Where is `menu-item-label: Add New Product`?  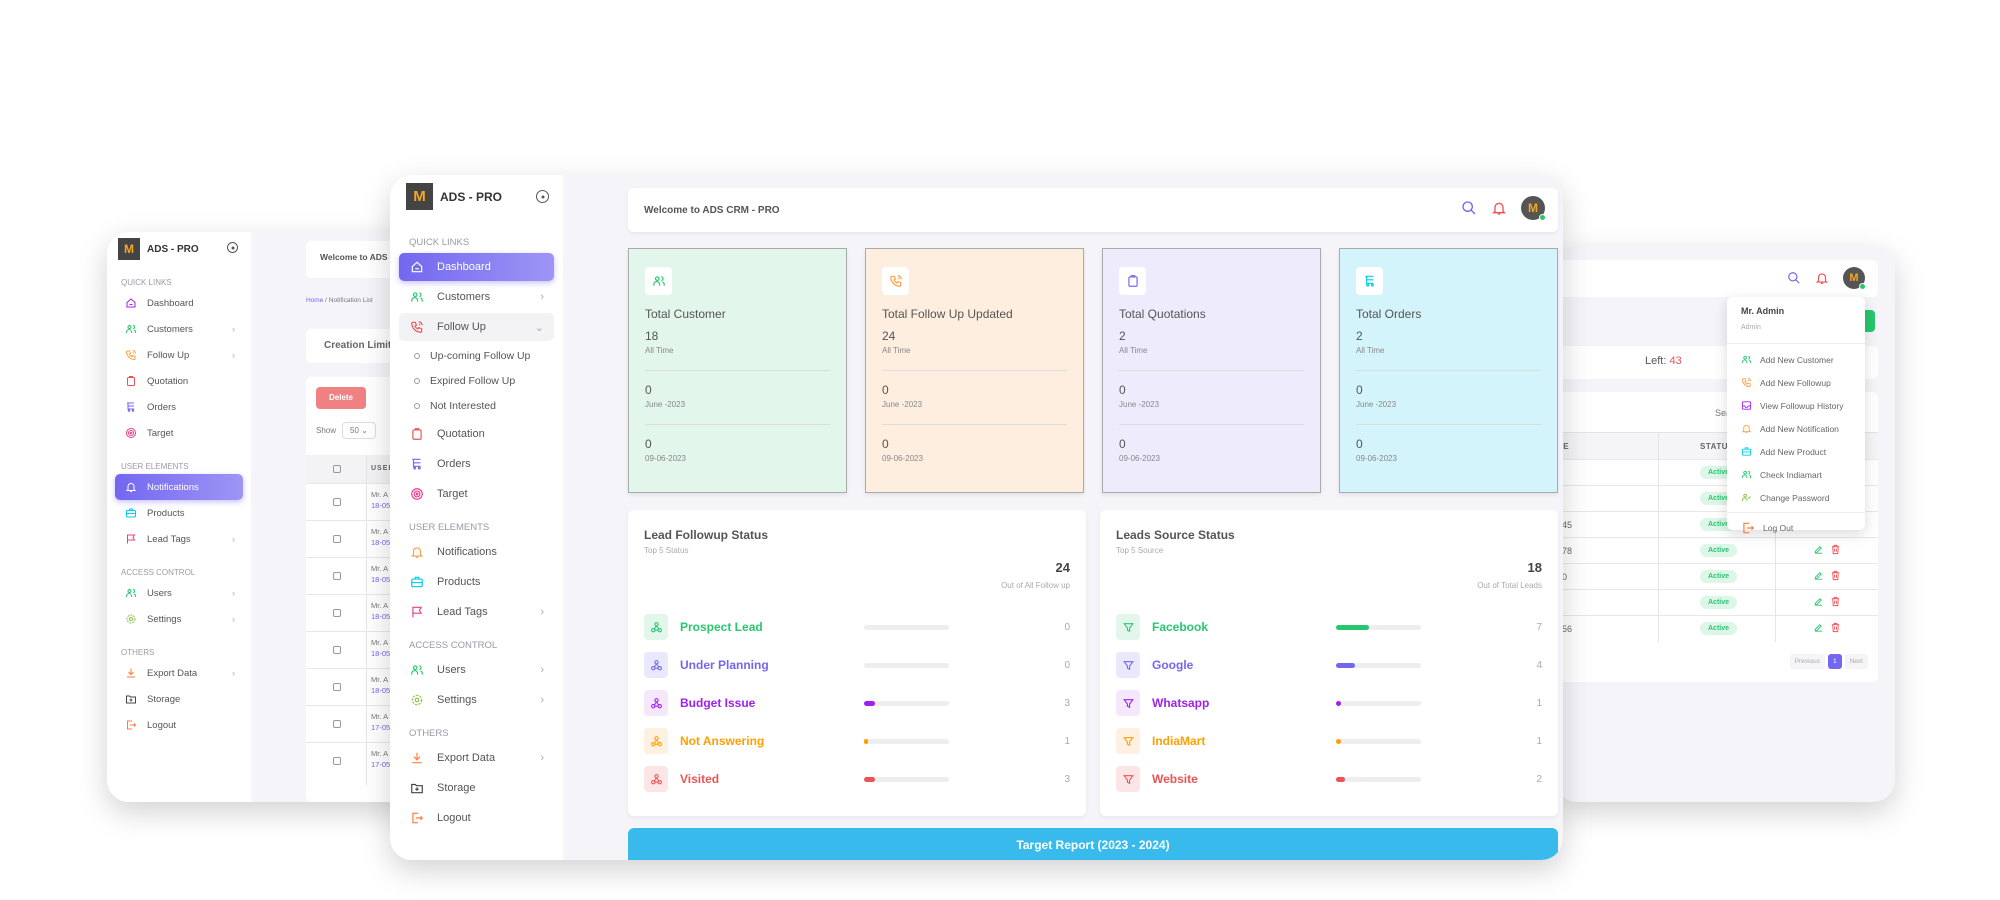
menu-item-label: Add New Product is located at coordinates (1793, 451).